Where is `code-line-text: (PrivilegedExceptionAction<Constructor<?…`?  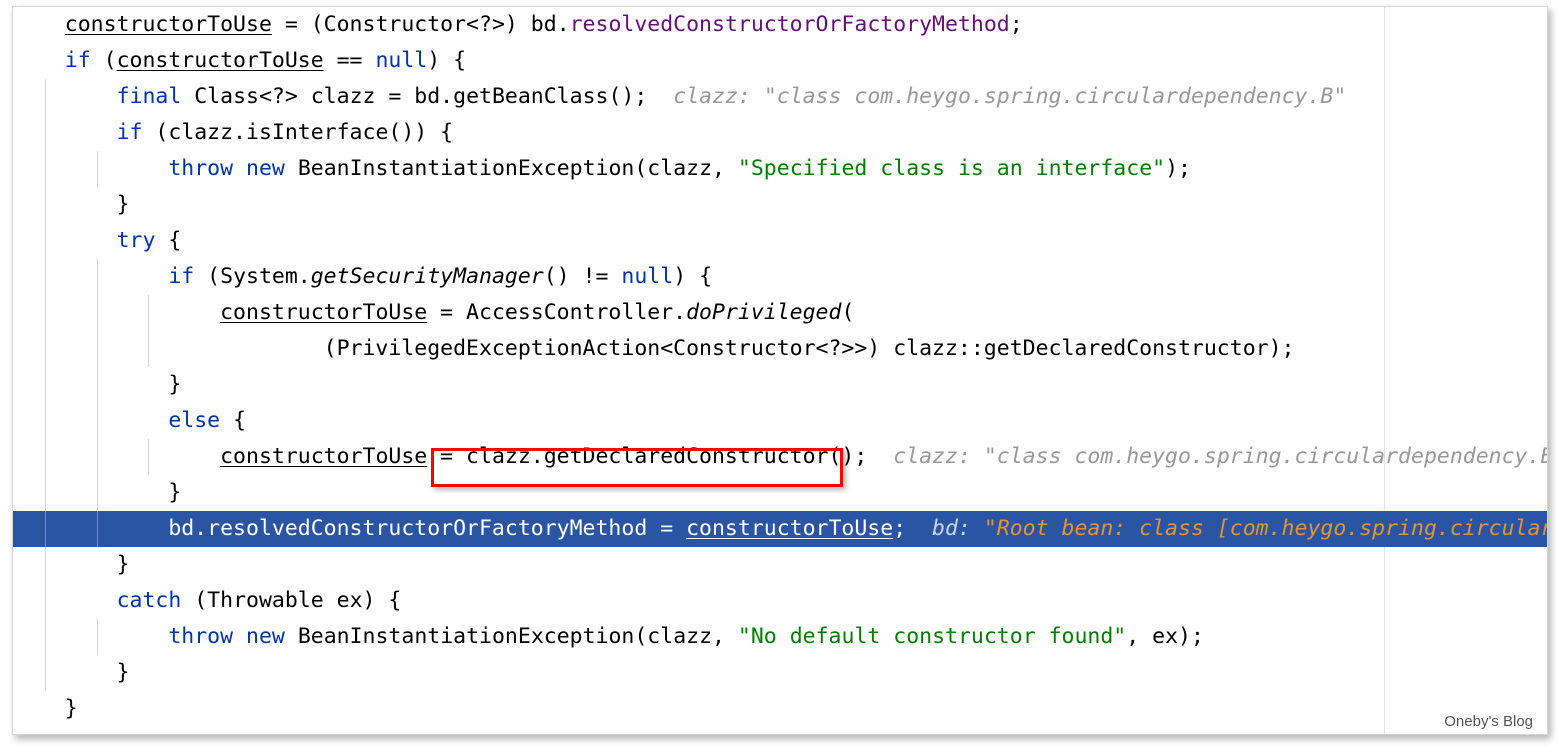
code-line-text: (PrivilegedExceptionAction<Constructor<?… is located at coordinates (654, 348).